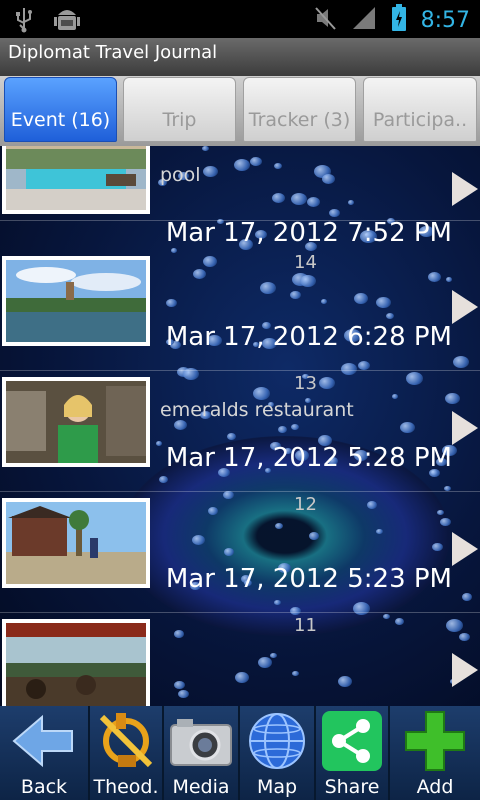  Describe the element at coordinates (352, 741) in the screenshot. I see `share-icon` at that location.